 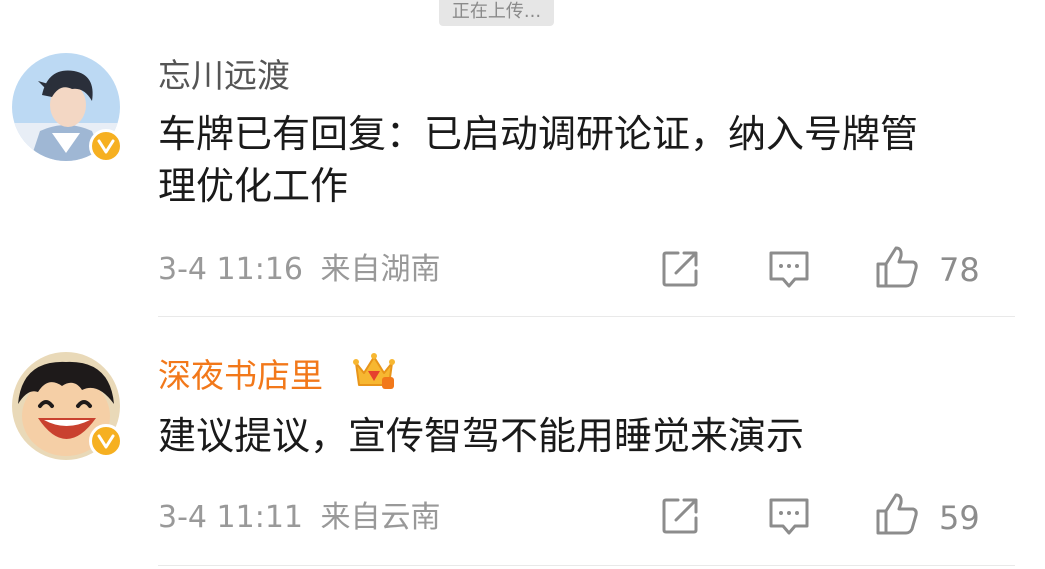 What do you see at coordinates (374, 371) in the screenshot?
I see `crown-icon` at bounding box center [374, 371].